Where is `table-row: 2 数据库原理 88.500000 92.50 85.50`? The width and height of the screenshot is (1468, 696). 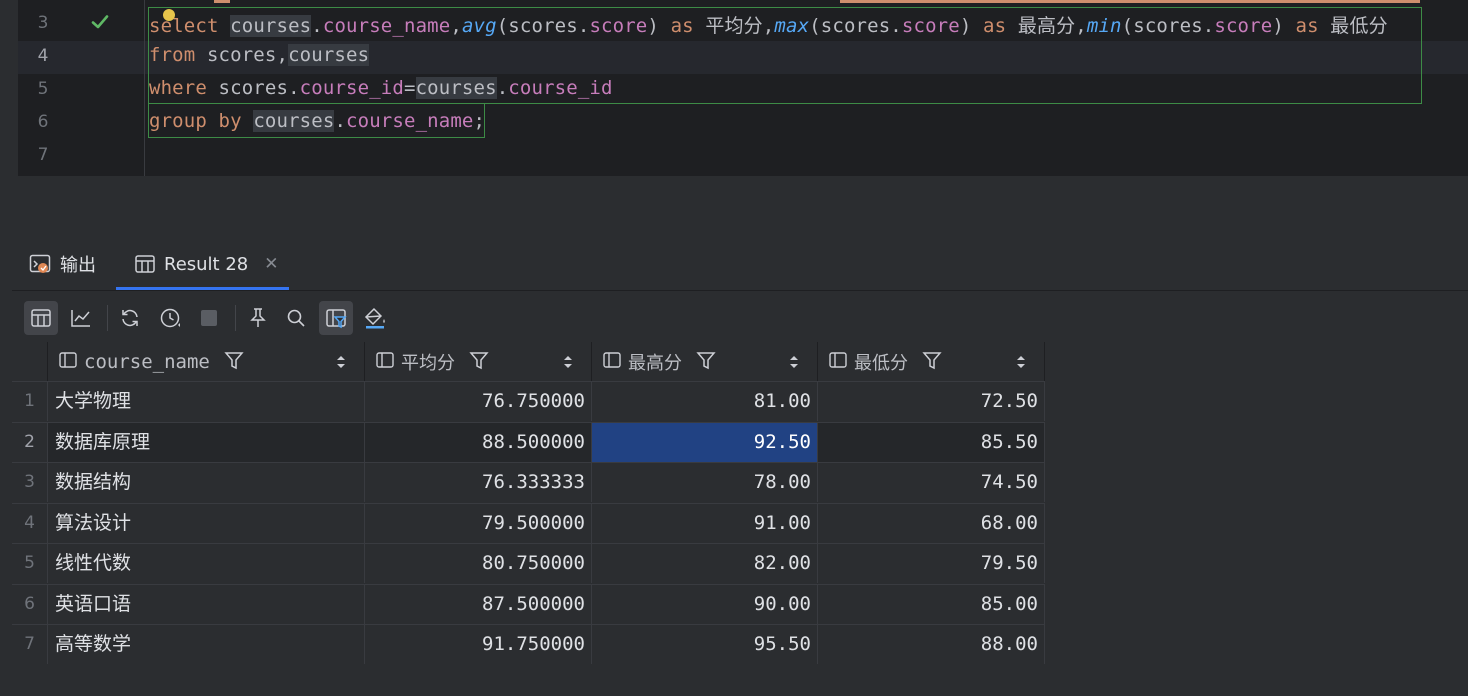 table-row: 2 数据库原理 88.500000 92.50 85.50 is located at coordinates (528, 441).